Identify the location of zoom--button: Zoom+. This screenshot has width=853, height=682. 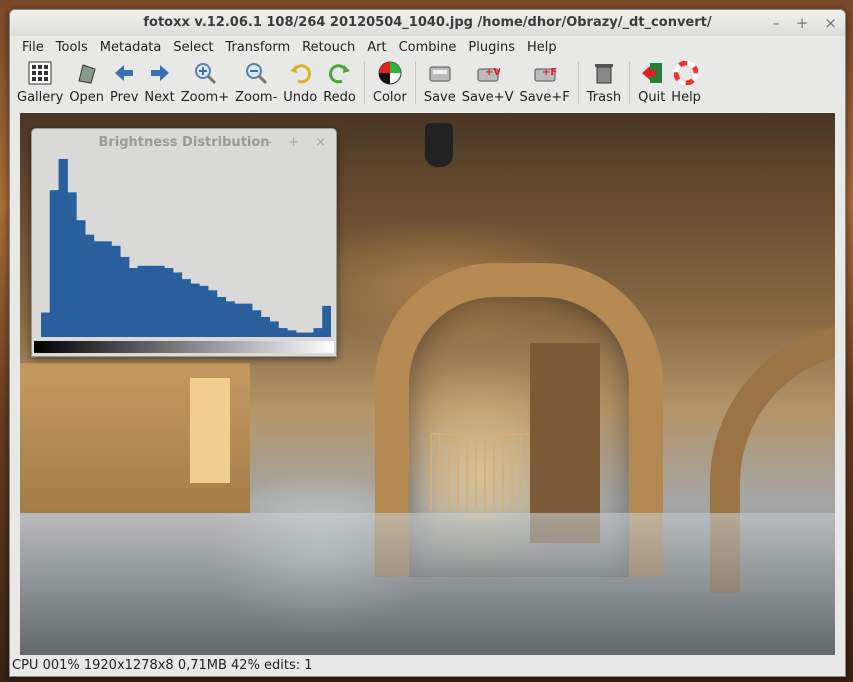
(205, 82).